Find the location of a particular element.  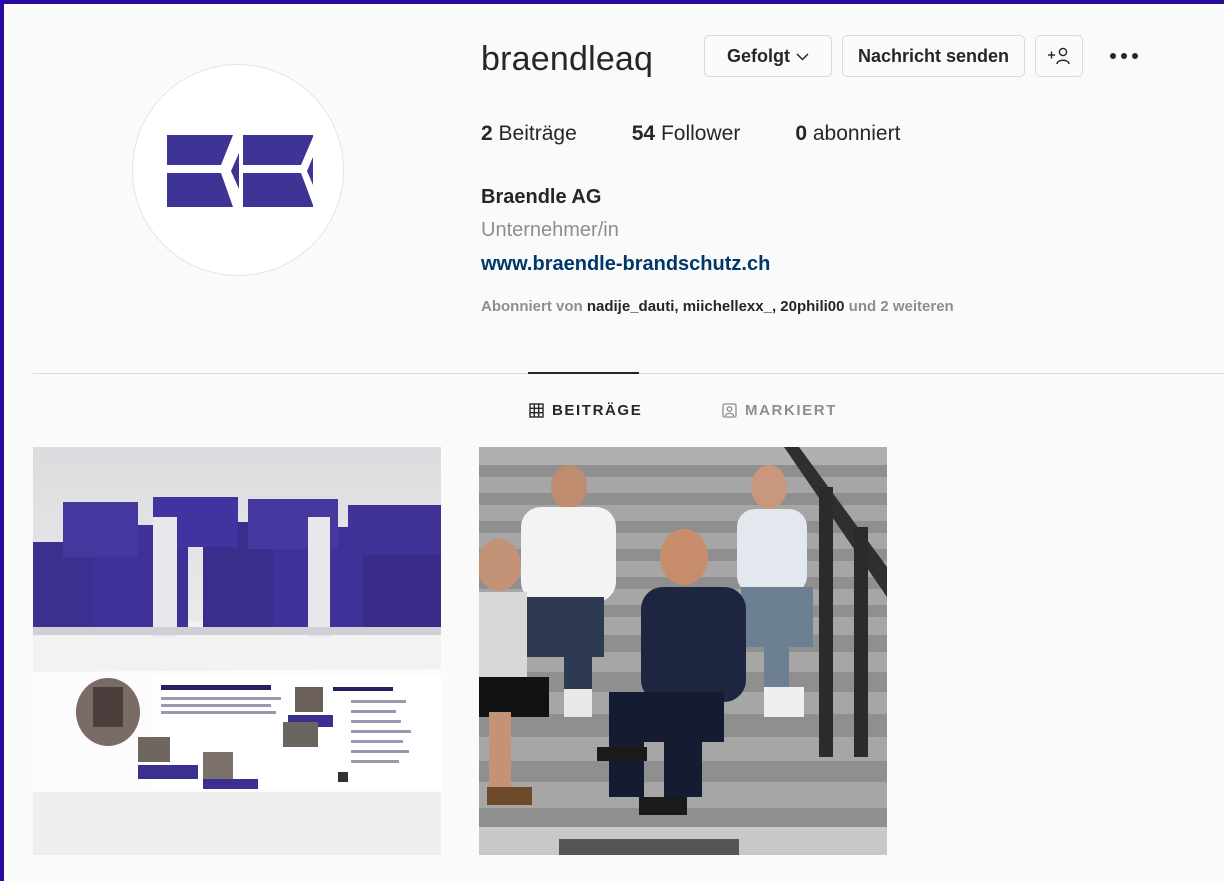

followed-by-suffix: und 2 weiteren is located at coordinates (901, 306).